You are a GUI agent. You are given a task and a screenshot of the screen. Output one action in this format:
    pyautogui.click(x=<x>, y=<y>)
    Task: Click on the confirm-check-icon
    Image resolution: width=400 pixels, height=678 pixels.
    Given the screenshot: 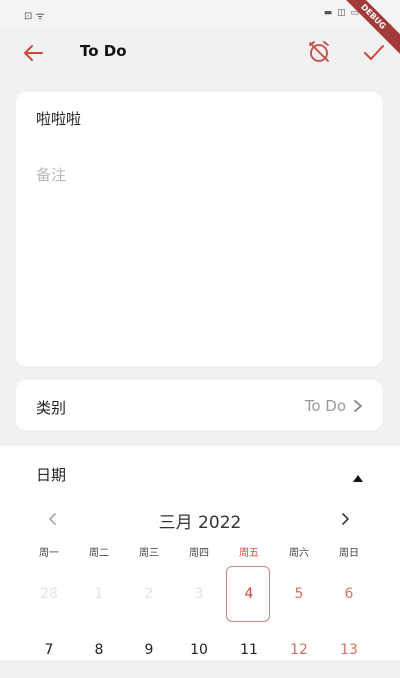 What is the action you would take?
    pyautogui.click(x=374, y=52)
    